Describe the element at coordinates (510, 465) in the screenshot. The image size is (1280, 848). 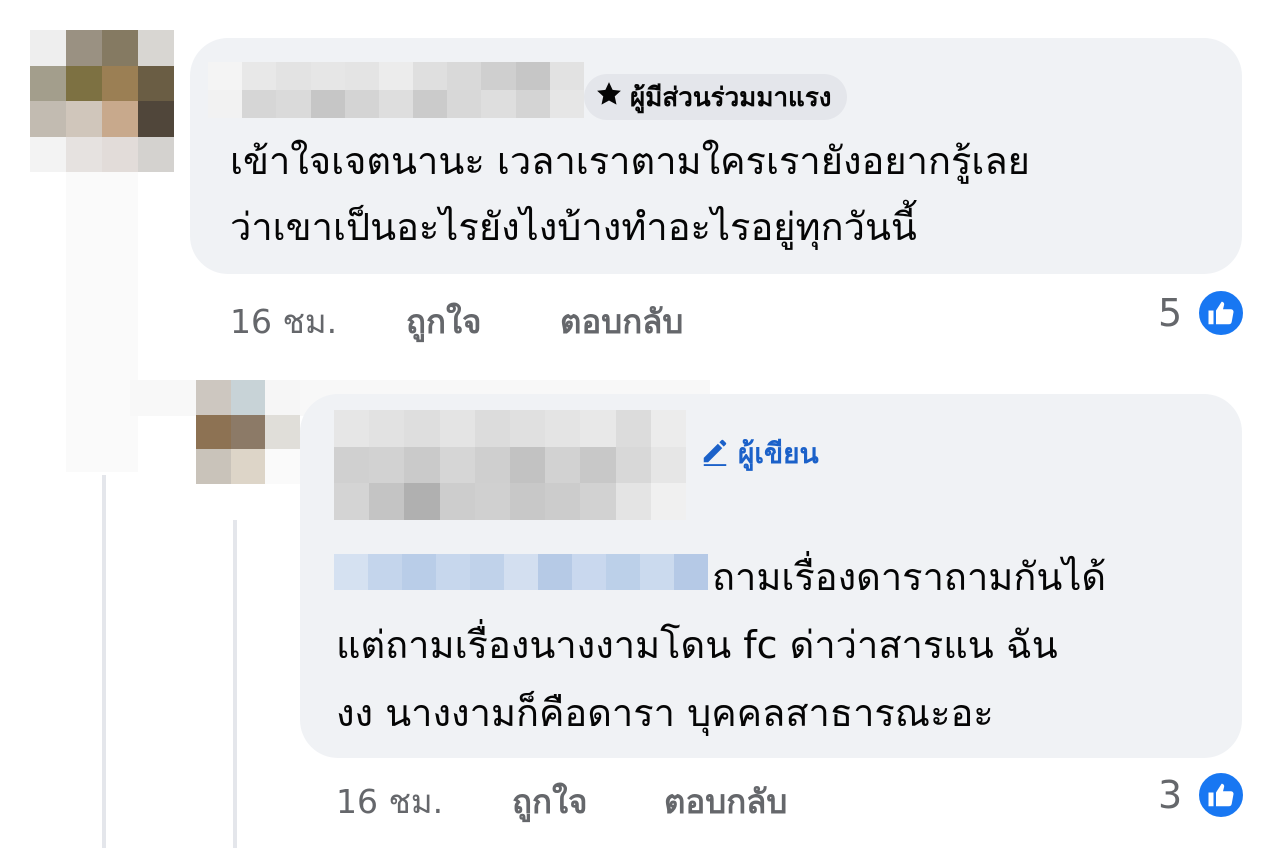
I see `reply-author-name-blurred` at that location.